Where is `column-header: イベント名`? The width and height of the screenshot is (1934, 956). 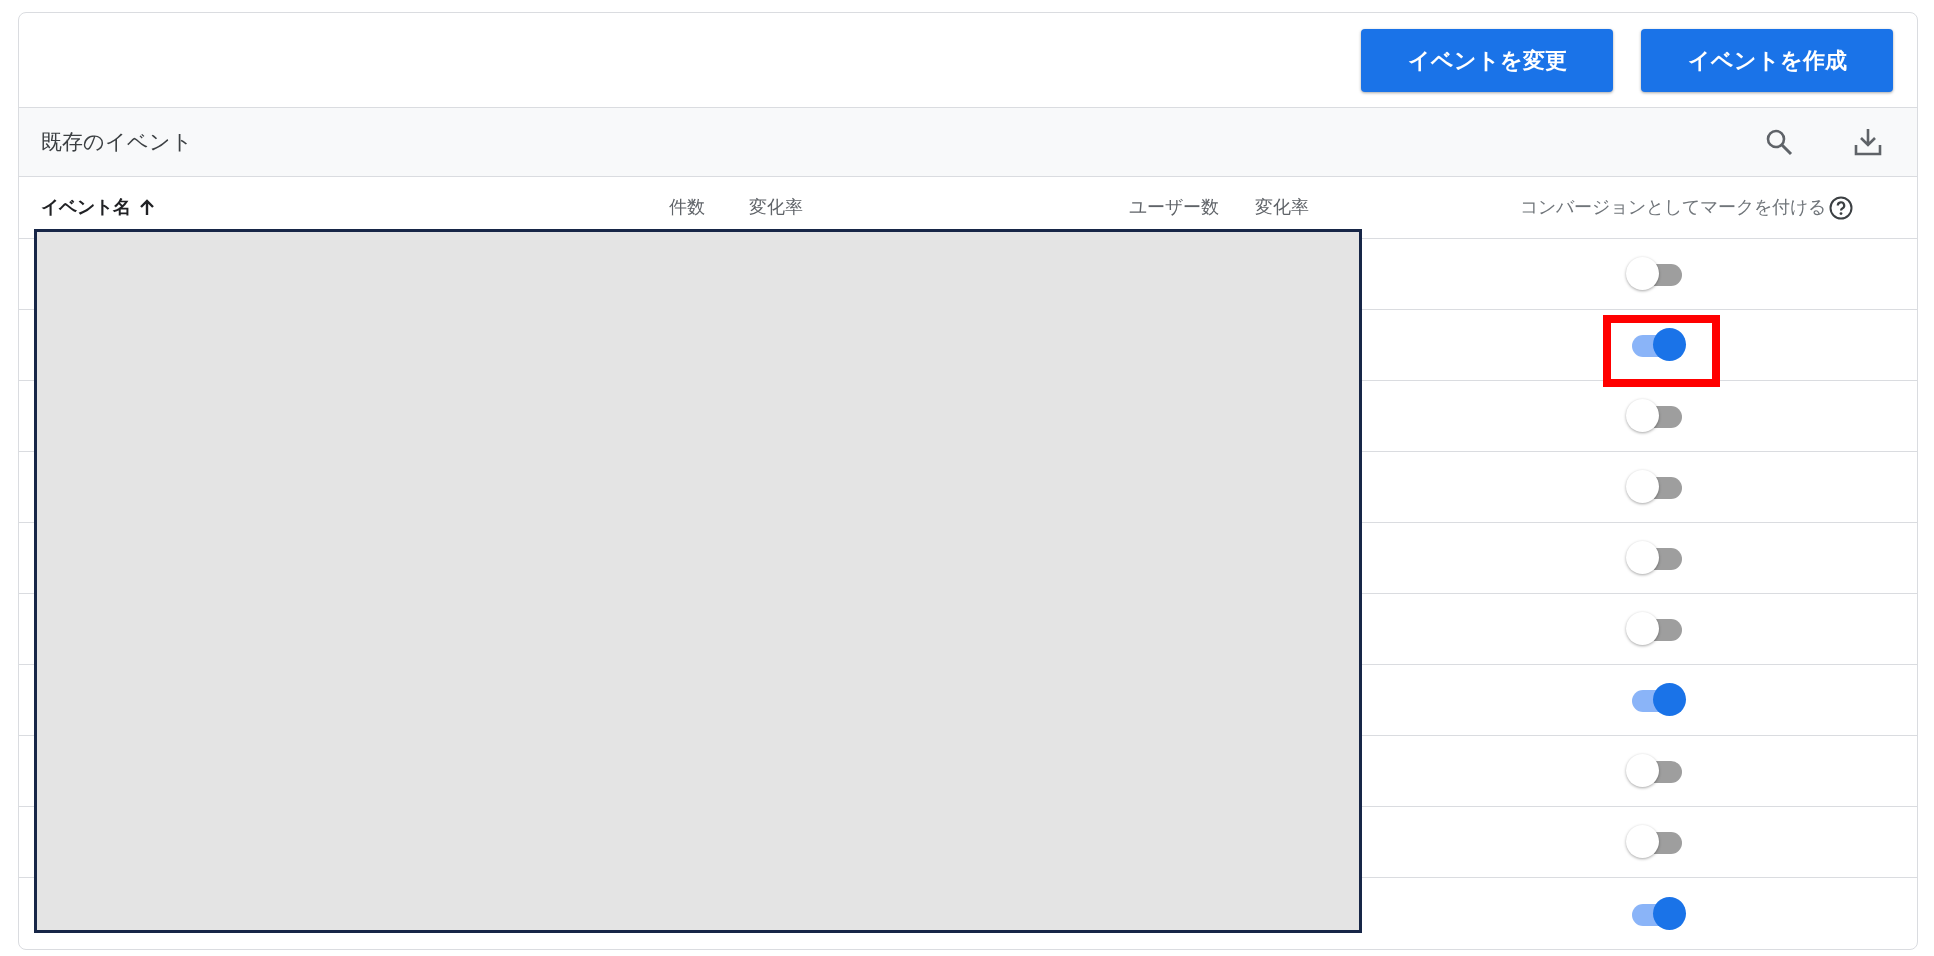
column-header: イベント名 is located at coordinates (86, 207).